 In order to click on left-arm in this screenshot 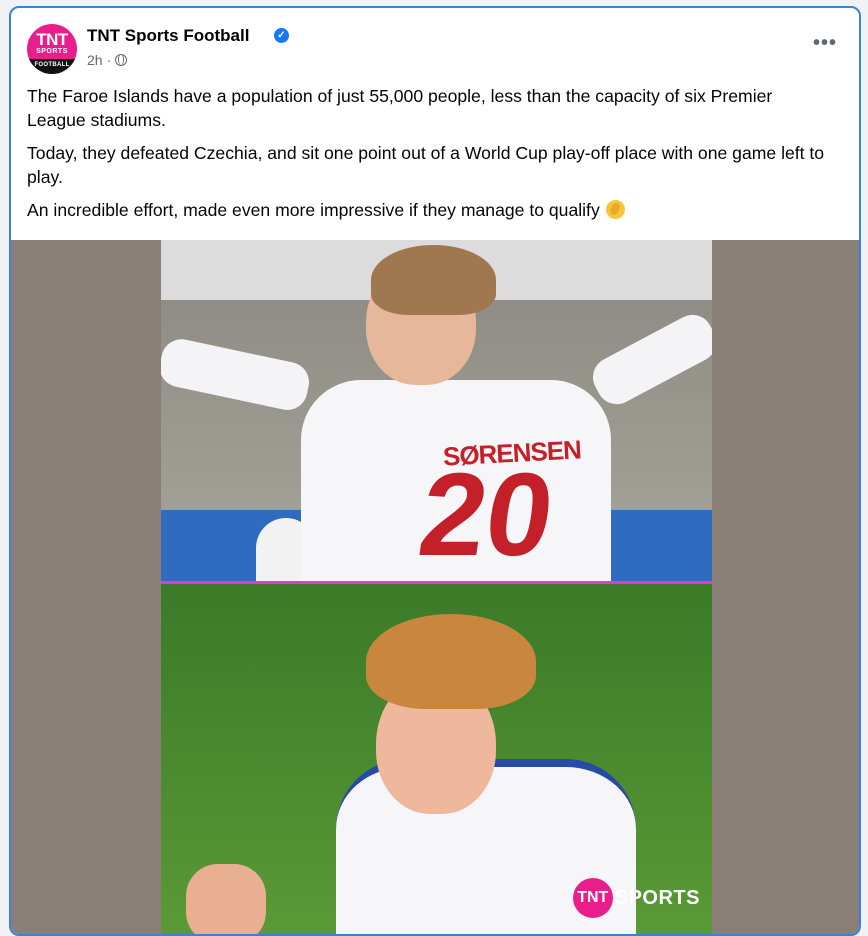, I will do `click(237, 374)`.